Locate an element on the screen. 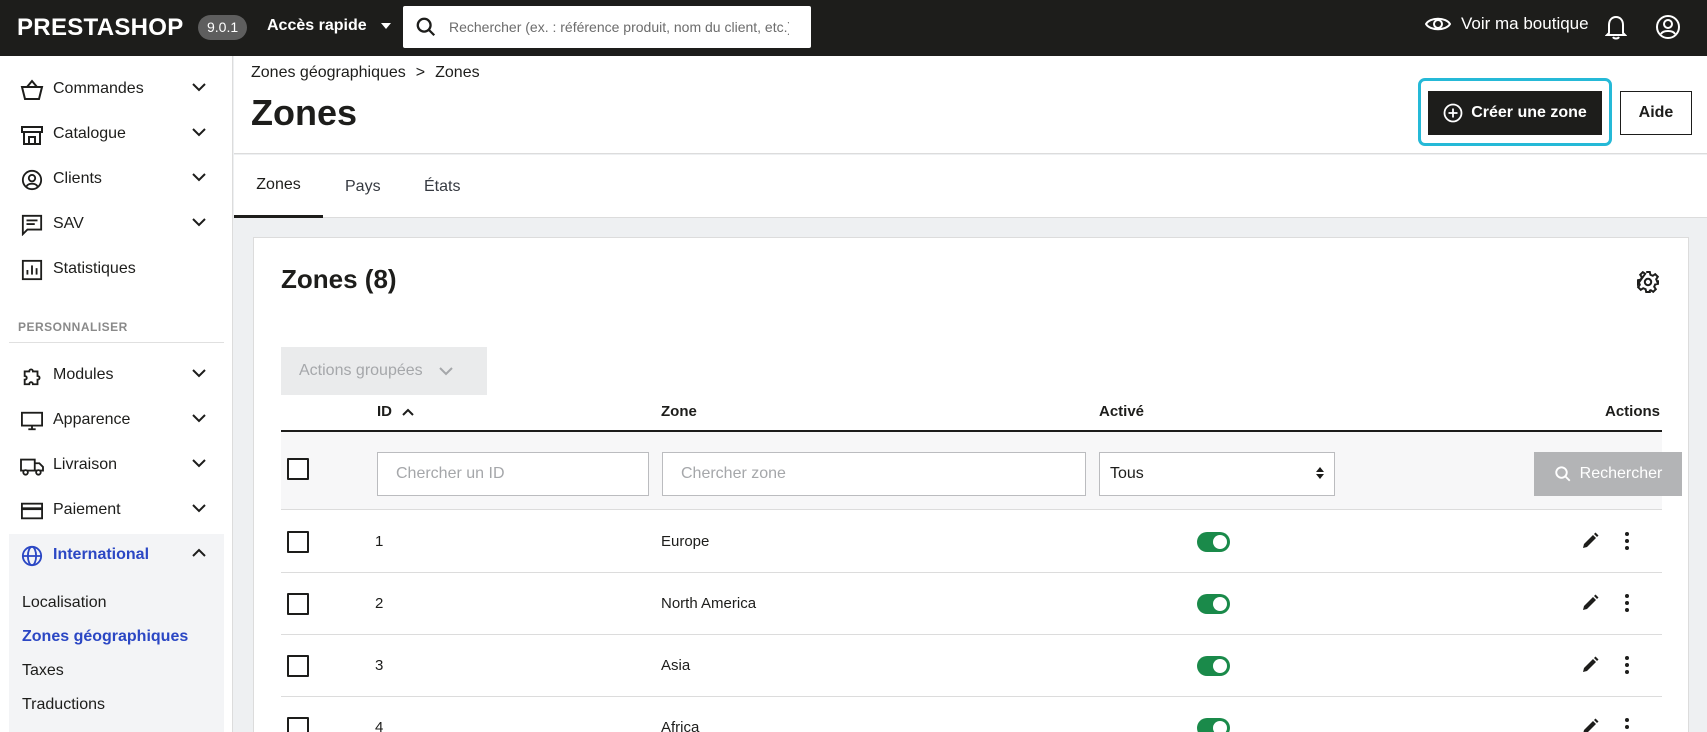 Image resolution: width=1707 pixels, height=732 pixels. create-zone-button: Créer une zone is located at coordinates (1515, 113).